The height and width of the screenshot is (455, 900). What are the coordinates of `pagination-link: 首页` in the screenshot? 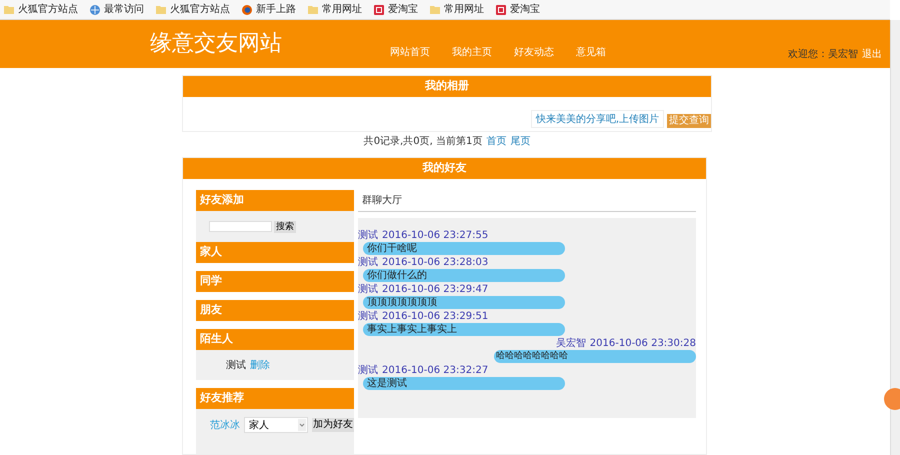 It's located at (496, 141).